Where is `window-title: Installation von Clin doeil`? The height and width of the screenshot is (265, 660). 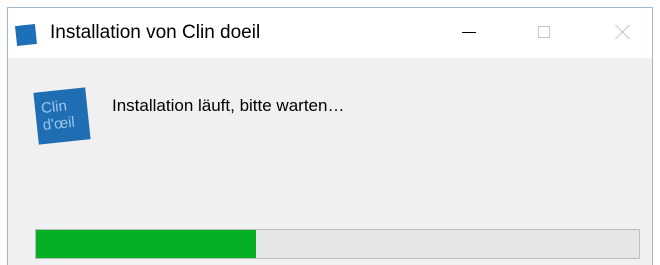 window-title: Installation von Clin doeil is located at coordinates (155, 32).